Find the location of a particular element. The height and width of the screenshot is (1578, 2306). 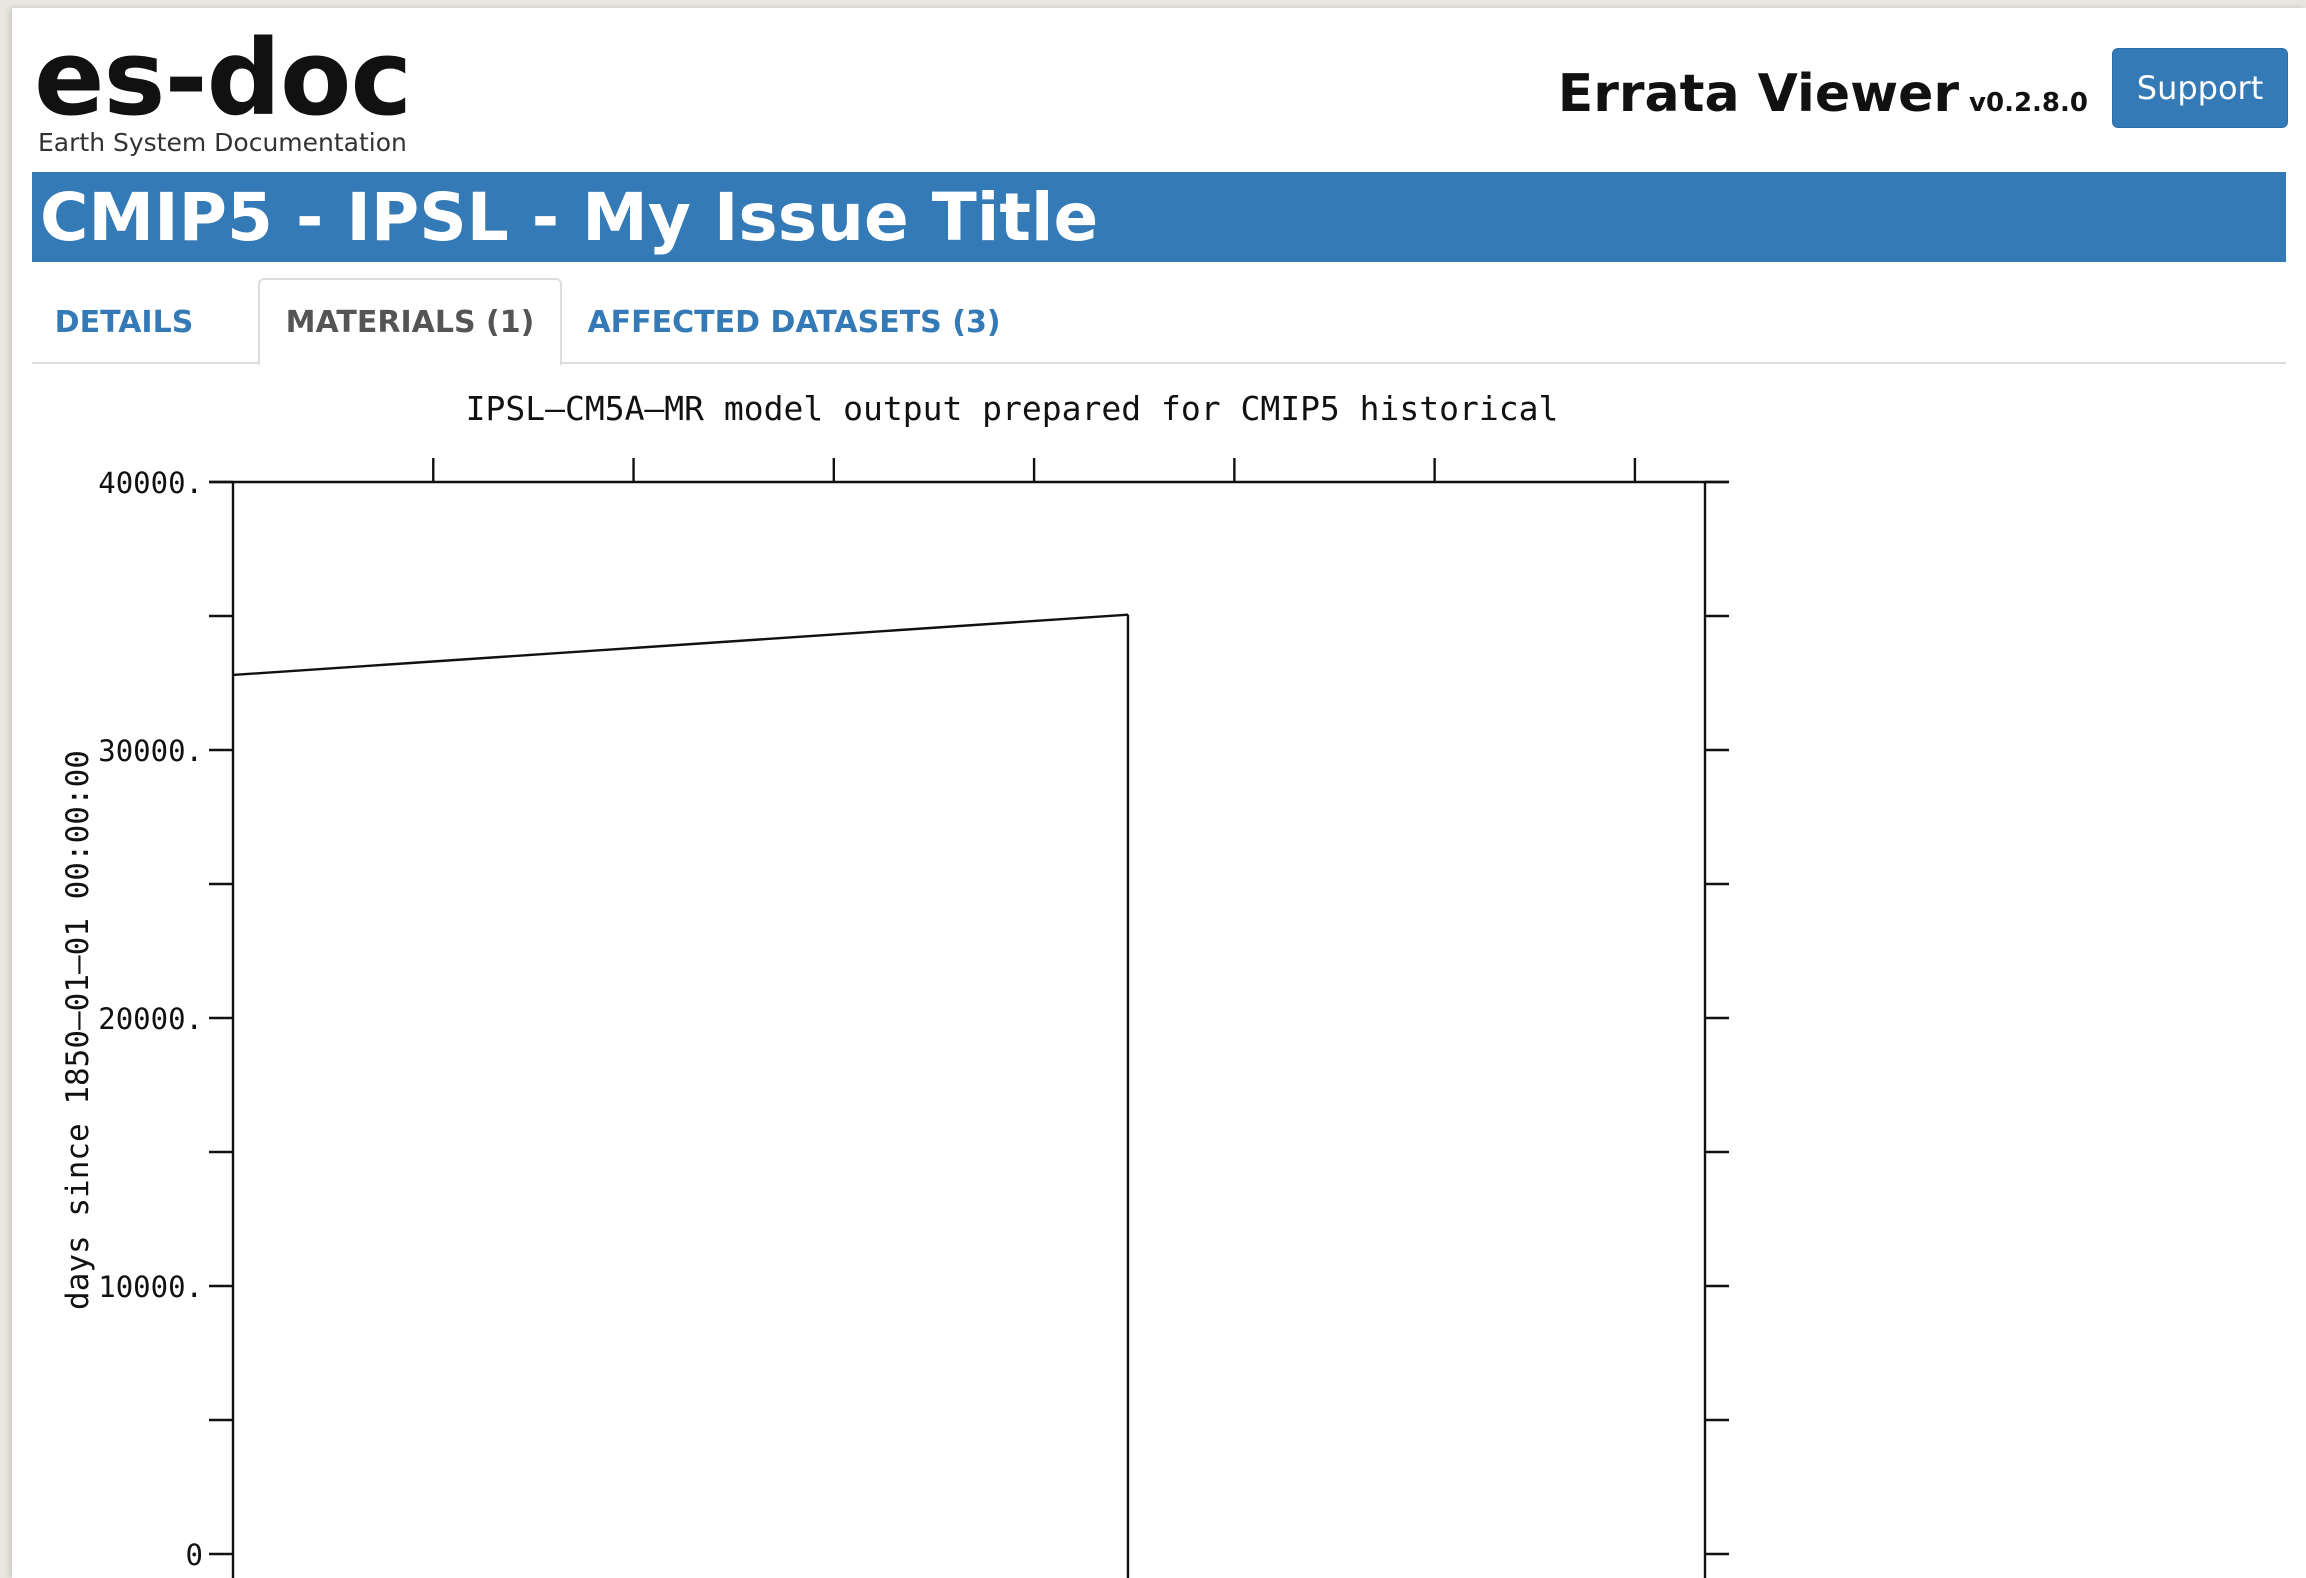

es-doc-logo: es-doc Earth System Documentation is located at coordinates (223, 87).